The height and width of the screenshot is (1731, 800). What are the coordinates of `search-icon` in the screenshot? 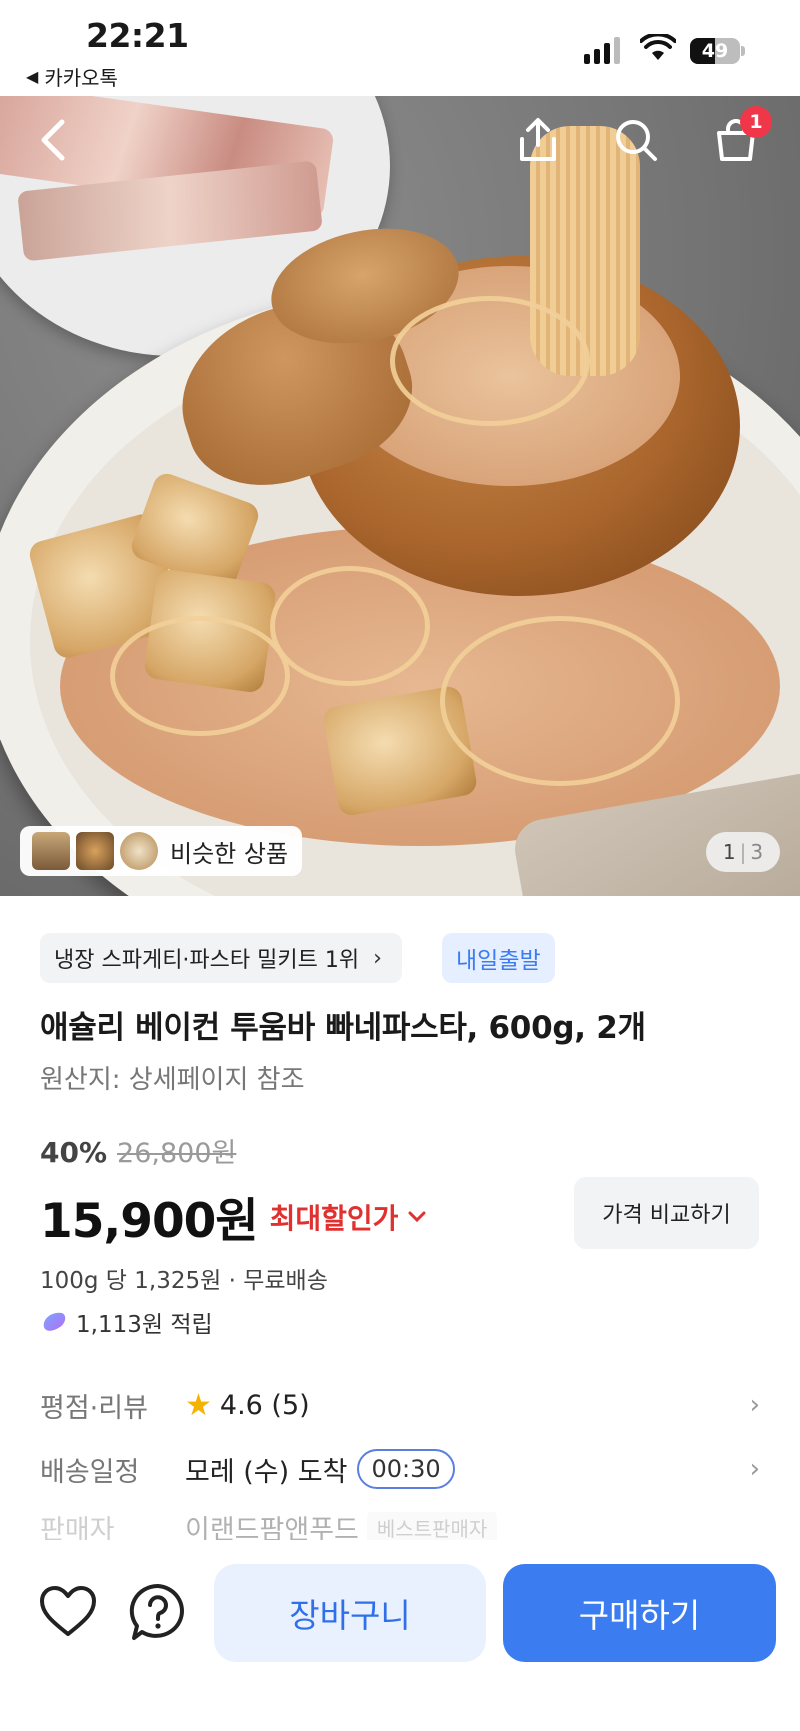 It's located at (636, 140).